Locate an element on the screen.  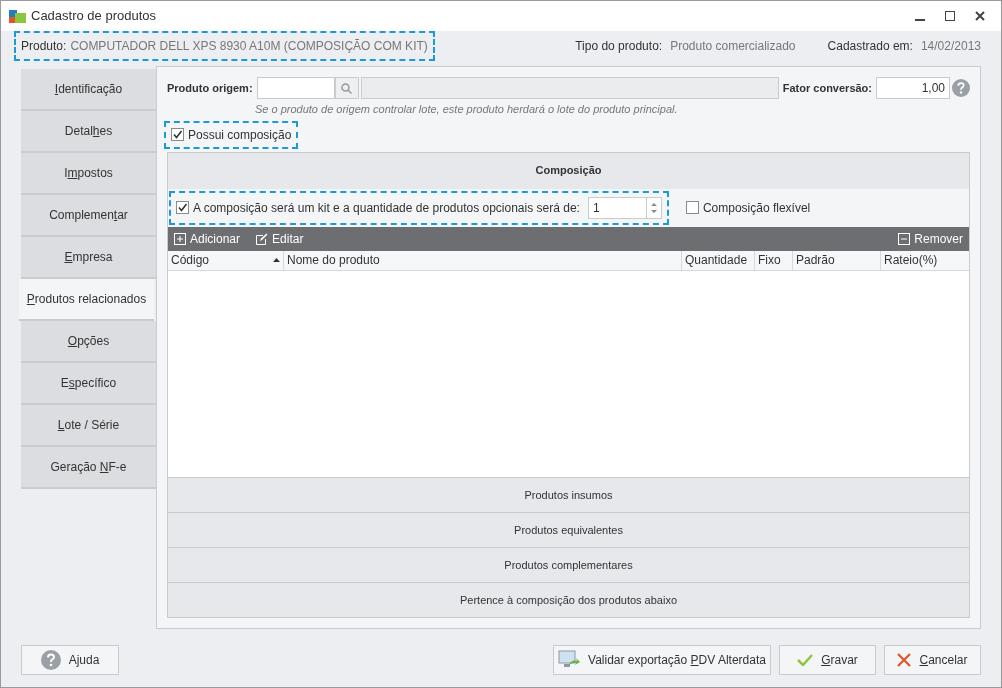
product-label: Produto: is located at coordinates (44, 46).